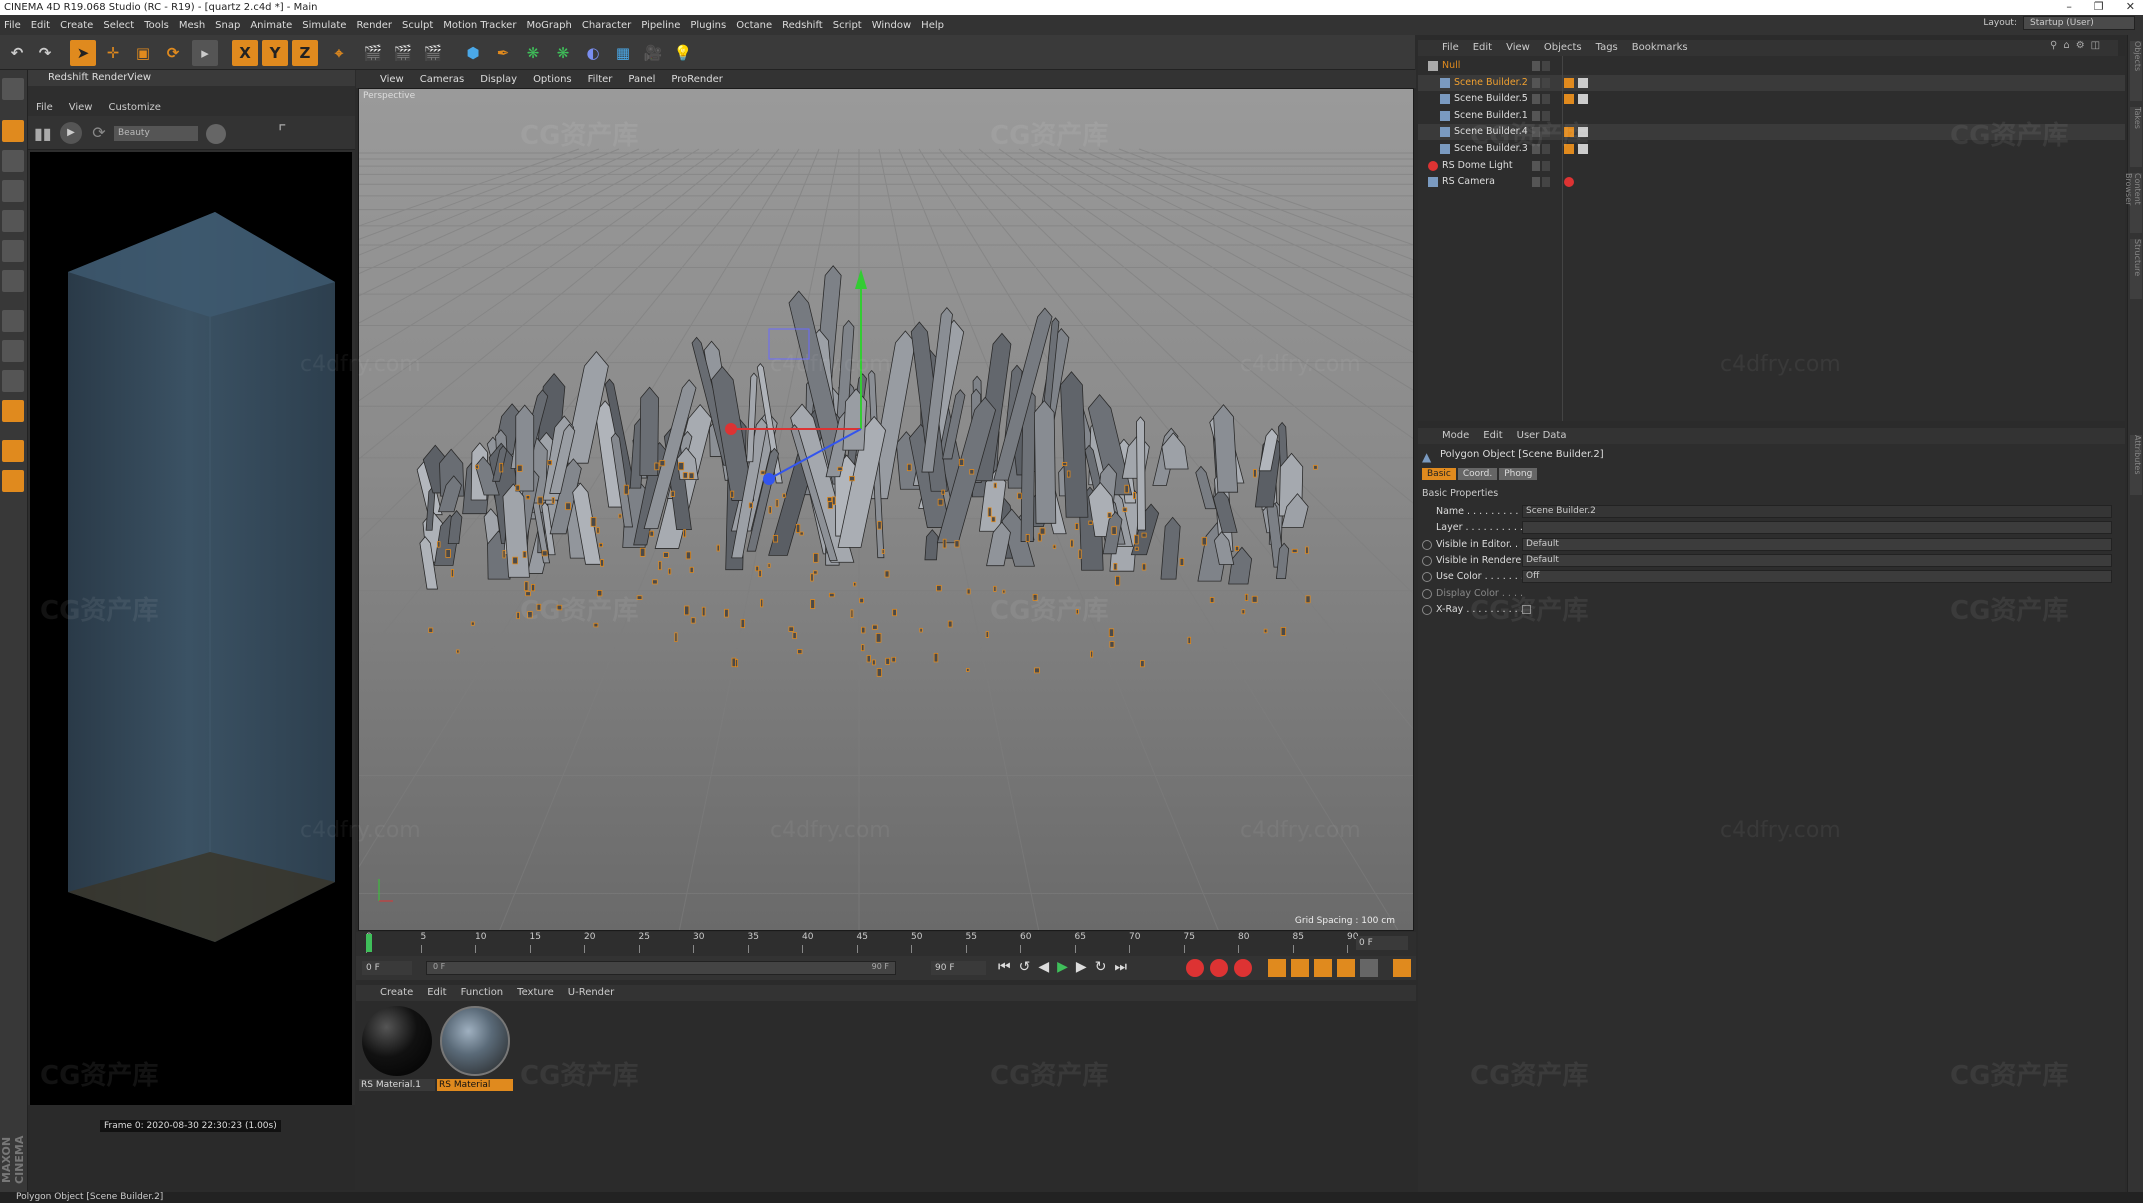 This screenshot has height=1203, width=2143. What do you see at coordinates (552, 79) in the screenshot?
I see `viewport-menu-item: Options` at bounding box center [552, 79].